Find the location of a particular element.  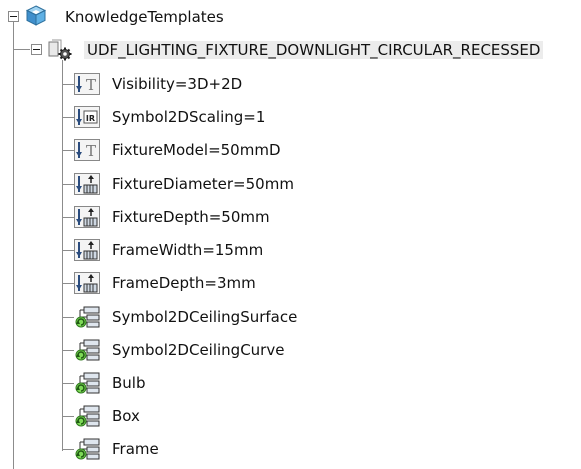

svg-text: IR is located at coordinates (90, 118).